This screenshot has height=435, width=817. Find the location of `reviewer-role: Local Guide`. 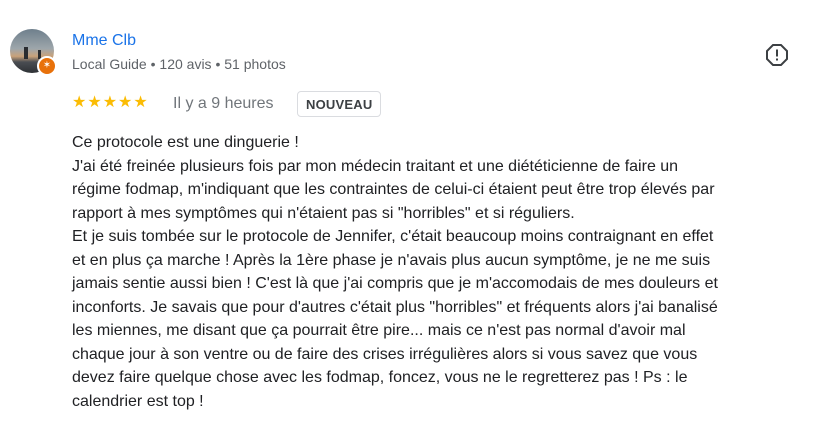

reviewer-role: Local Guide is located at coordinates (109, 64).